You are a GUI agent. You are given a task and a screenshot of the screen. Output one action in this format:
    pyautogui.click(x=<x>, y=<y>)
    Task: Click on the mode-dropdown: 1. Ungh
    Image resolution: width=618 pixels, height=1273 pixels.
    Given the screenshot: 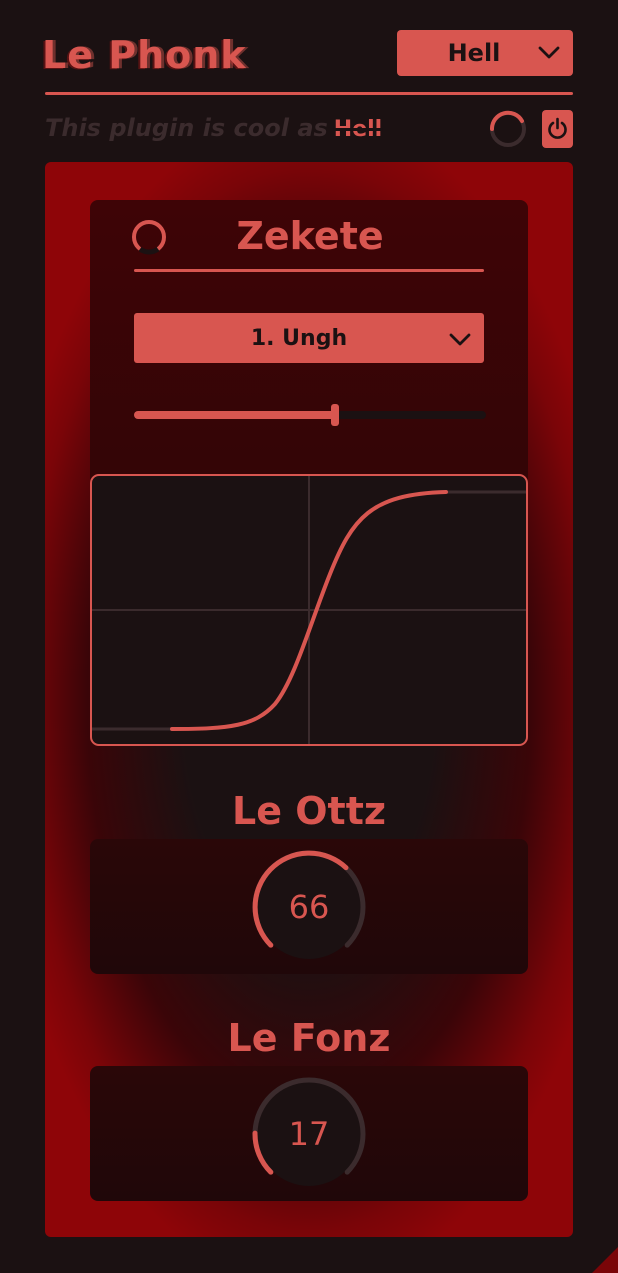 What is the action you would take?
    pyautogui.click(x=309, y=338)
    